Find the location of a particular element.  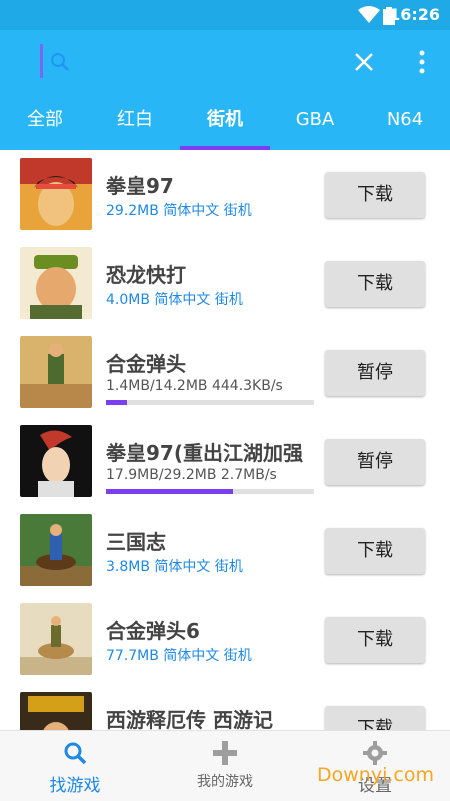

game-title: 恐龙快打 is located at coordinates (146, 275).